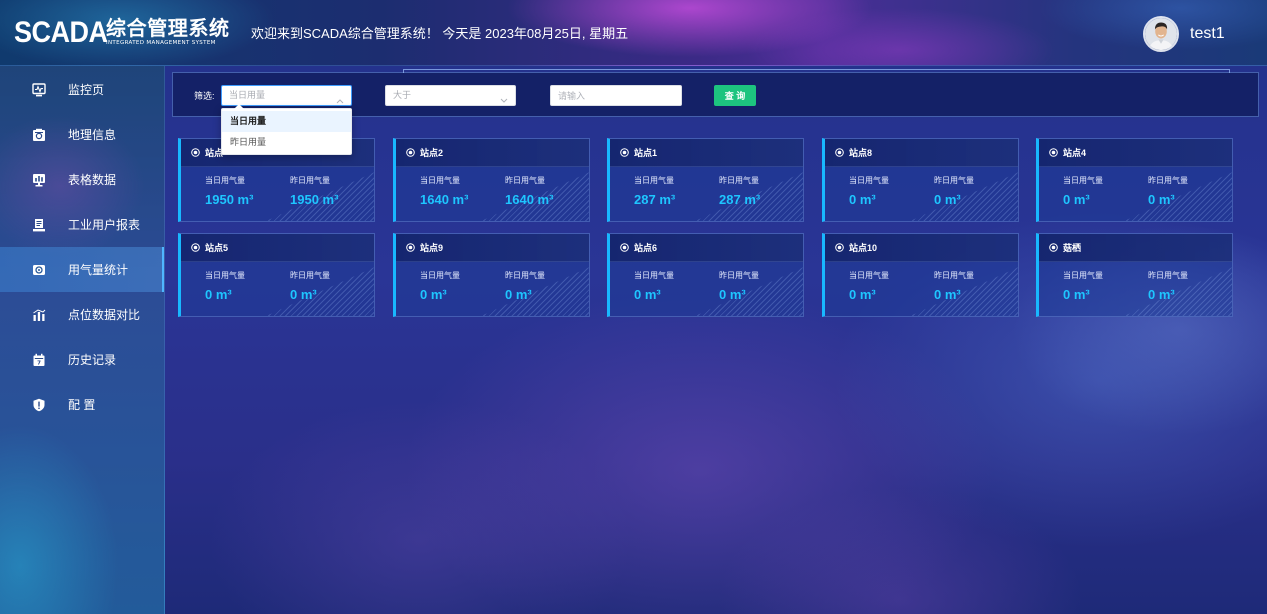  What do you see at coordinates (440, 33) in the screenshot?
I see `welcome-message: 欢迎来到SCADA综合管理系统！ 今天是 2023年08月25日, 星期五` at bounding box center [440, 33].